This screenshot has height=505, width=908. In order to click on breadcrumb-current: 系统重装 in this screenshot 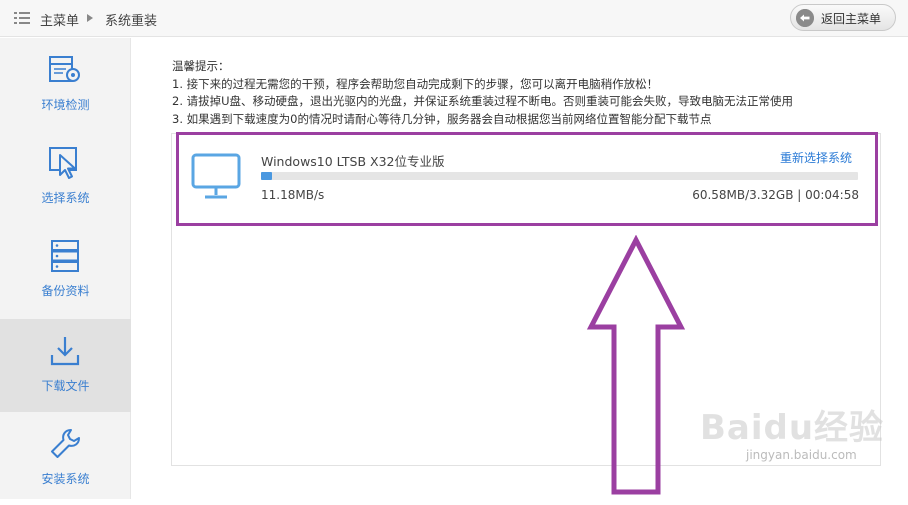, I will do `click(131, 21)`.